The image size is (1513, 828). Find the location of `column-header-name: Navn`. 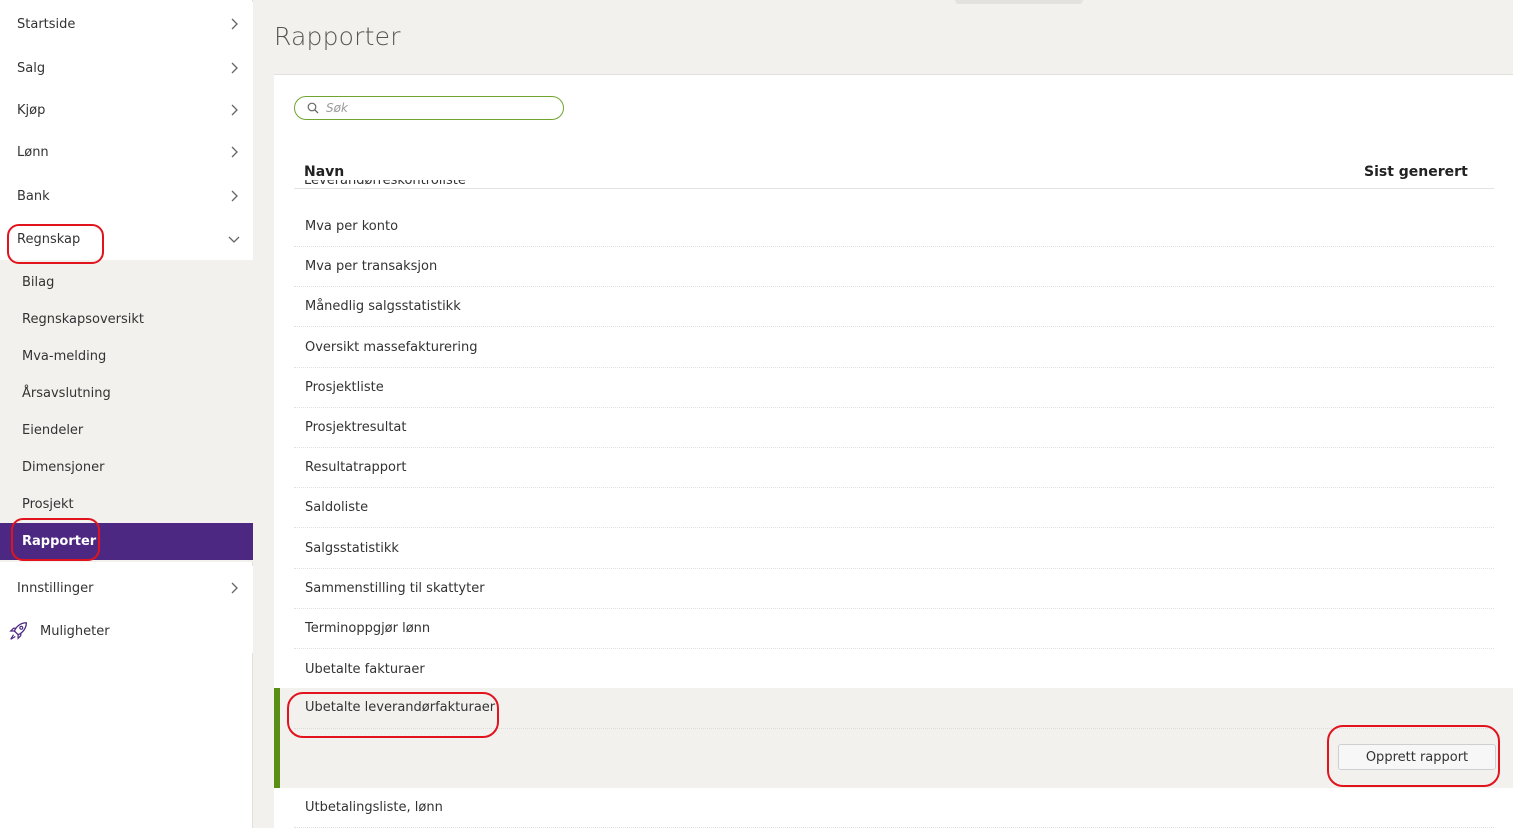

column-header-name: Navn is located at coordinates (324, 172).